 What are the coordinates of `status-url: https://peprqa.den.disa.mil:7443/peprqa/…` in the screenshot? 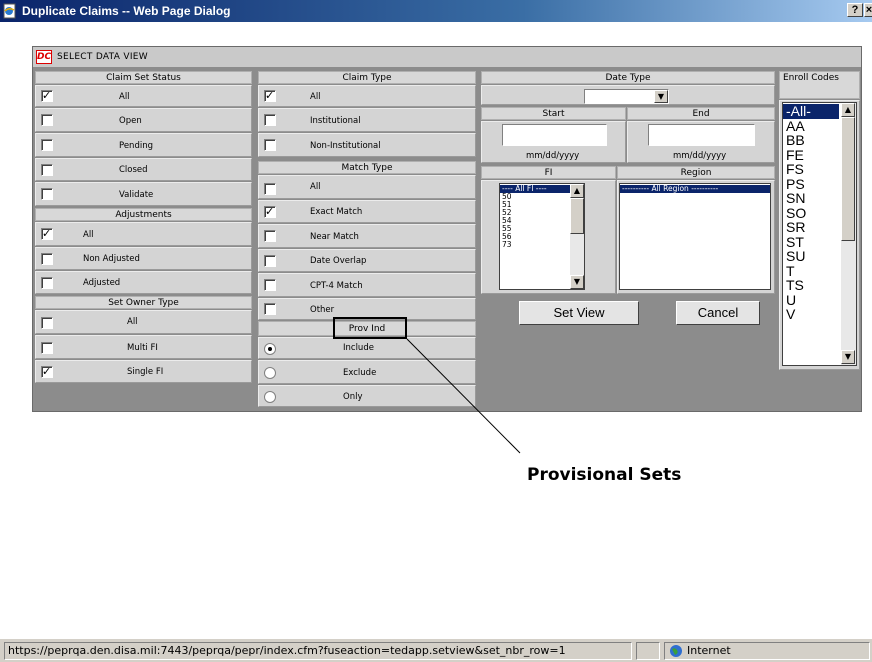 It's located at (318, 651).